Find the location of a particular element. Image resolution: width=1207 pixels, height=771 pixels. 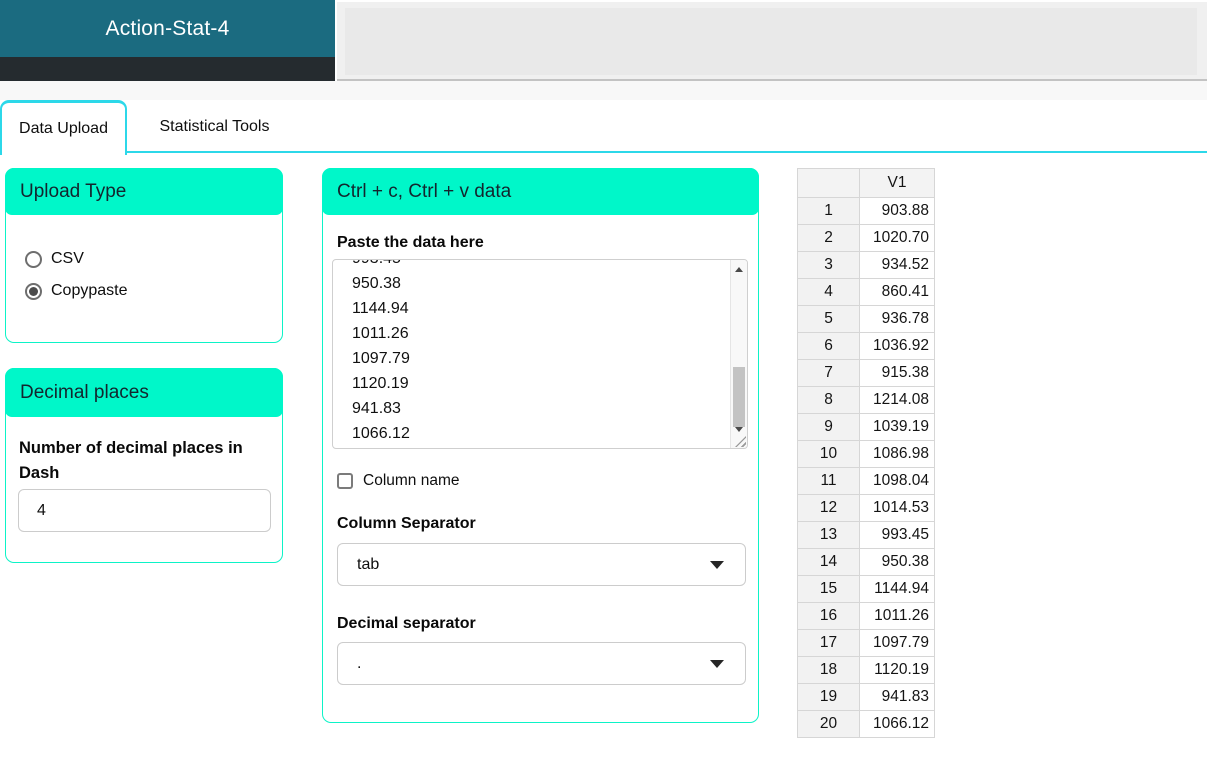

table-row: 15 1144.94 is located at coordinates (866, 589).